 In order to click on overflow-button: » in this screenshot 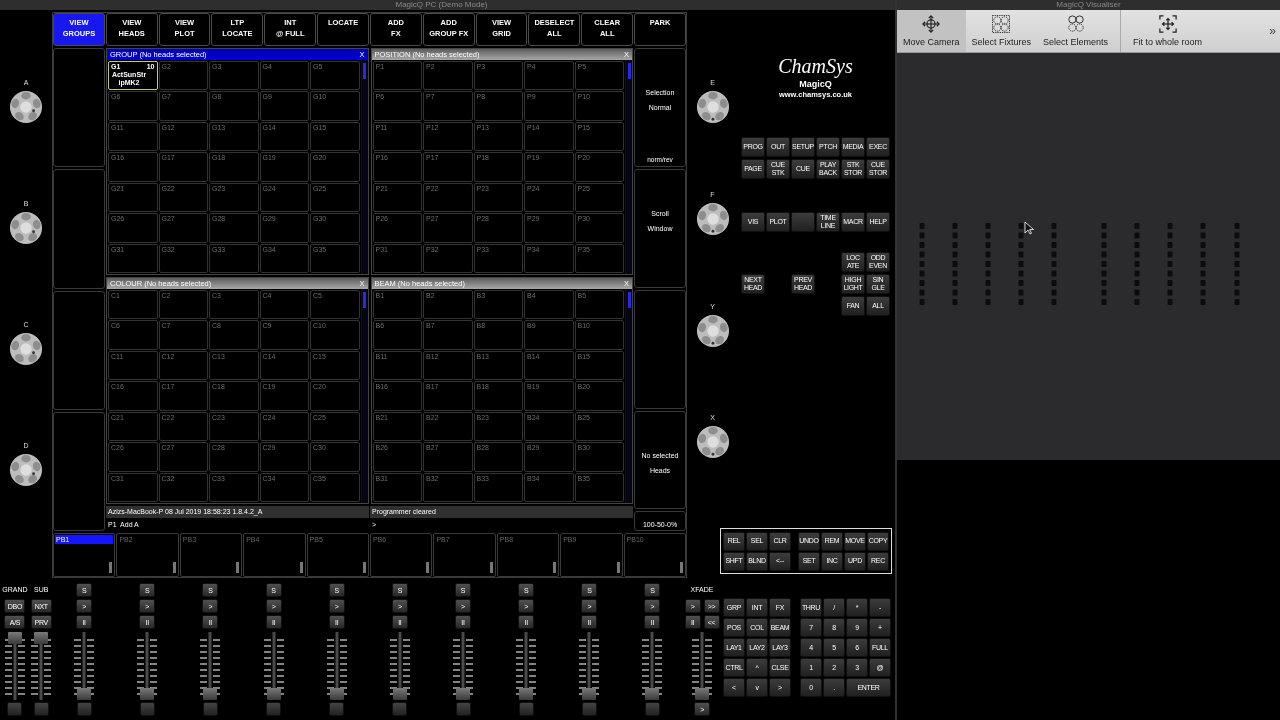, I will do `click(1272, 31)`.